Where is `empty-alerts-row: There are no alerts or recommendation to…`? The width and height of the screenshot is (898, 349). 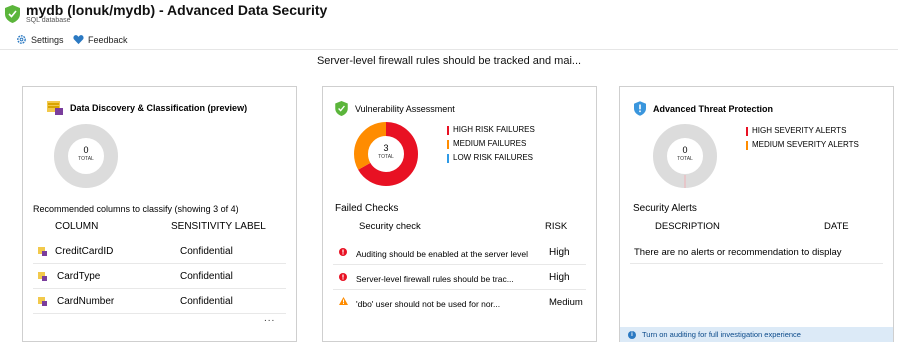 empty-alerts-row: There are no alerts or recommendation to… is located at coordinates (756, 251).